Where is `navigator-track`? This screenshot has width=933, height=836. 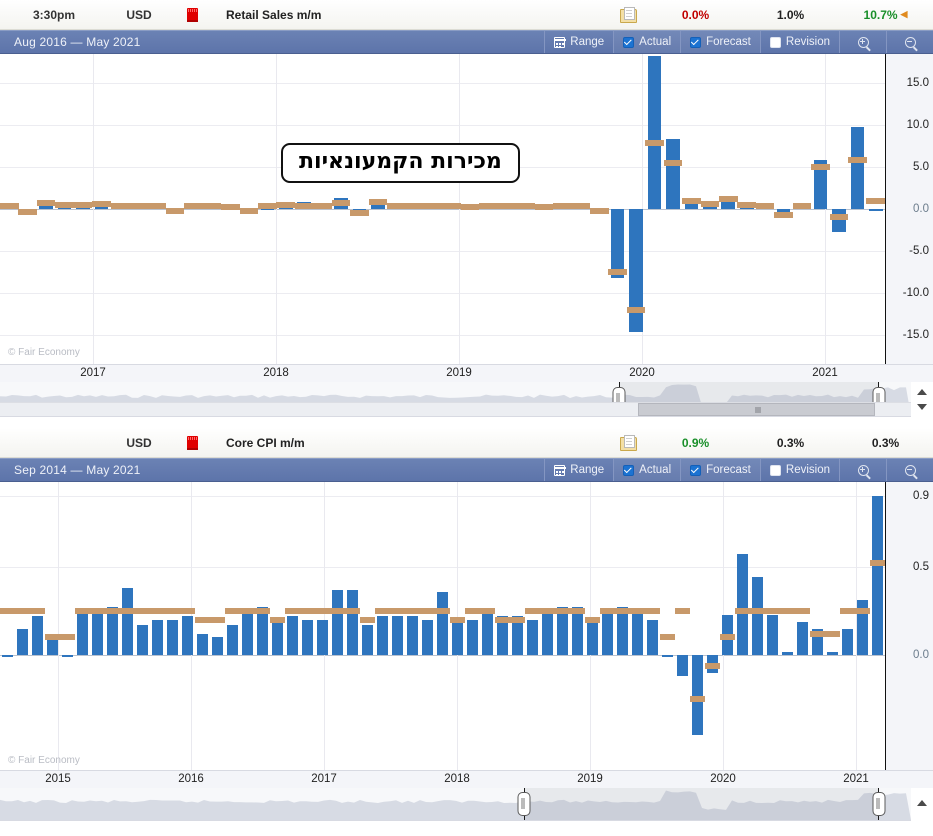
navigator-track is located at coordinates (455, 804).